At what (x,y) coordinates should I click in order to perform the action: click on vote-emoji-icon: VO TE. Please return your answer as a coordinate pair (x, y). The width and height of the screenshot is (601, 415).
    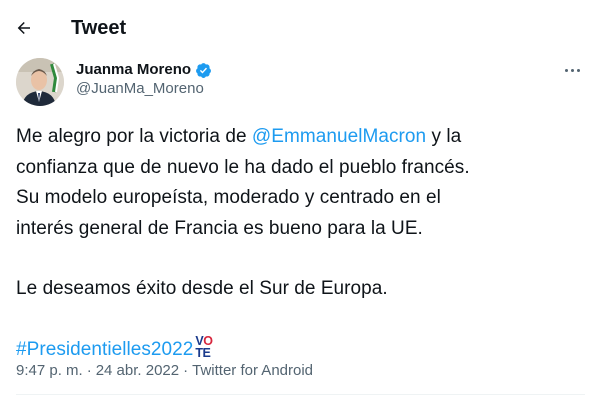
    Looking at the image, I should click on (204, 347).